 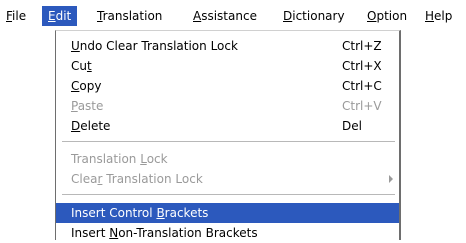 I want to click on menu-item-cut-label: Cut, so click(x=81, y=66).